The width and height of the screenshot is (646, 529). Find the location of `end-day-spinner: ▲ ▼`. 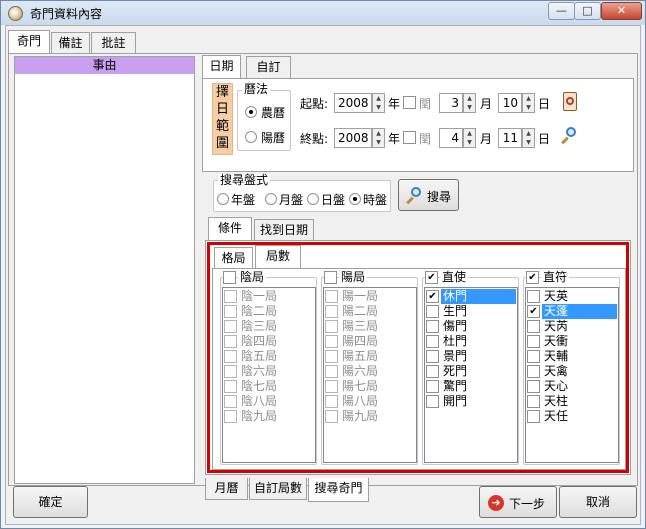

end-day-spinner: ▲ ▼ is located at coordinates (528, 138).